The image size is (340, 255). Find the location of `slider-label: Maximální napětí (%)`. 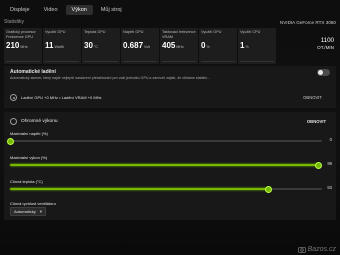

slider-label: Maximální napětí (%) is located at coordinates (29, 133).